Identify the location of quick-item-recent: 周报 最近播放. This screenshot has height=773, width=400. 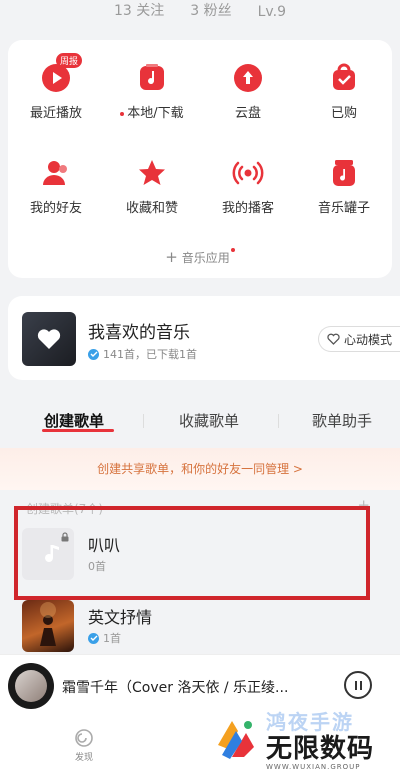
(56, 87).